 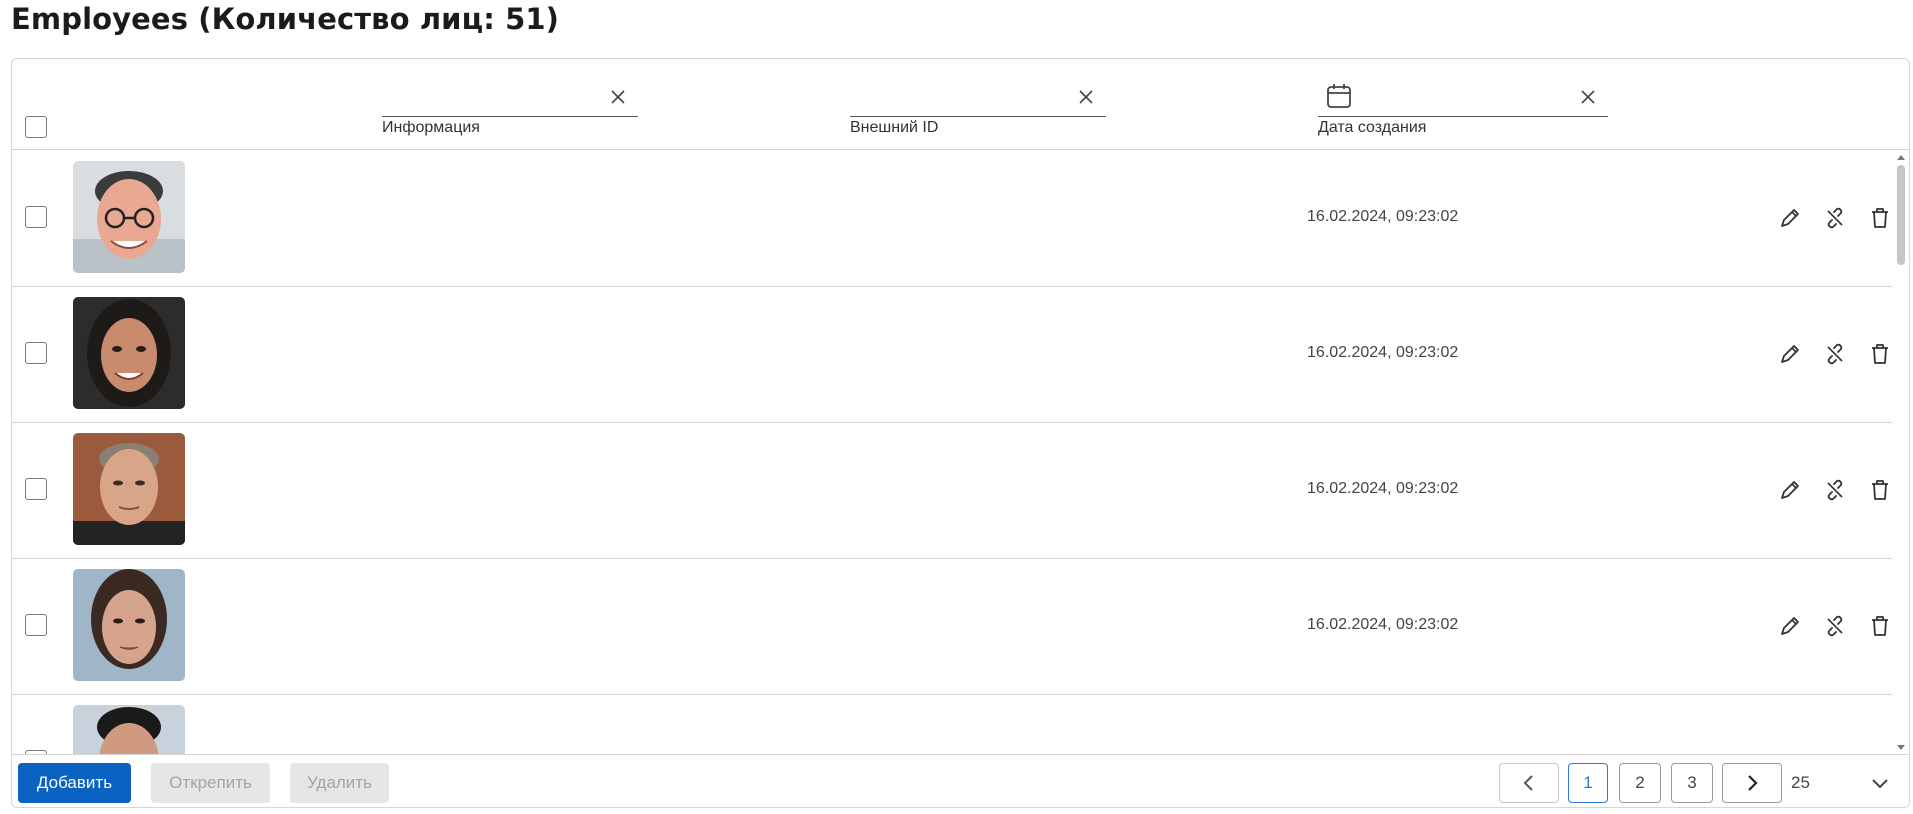 What do you see at coordinates (1640, 783) in the screenshot?
I see `page-2-button: 2` at bounding box center [1640, 783].